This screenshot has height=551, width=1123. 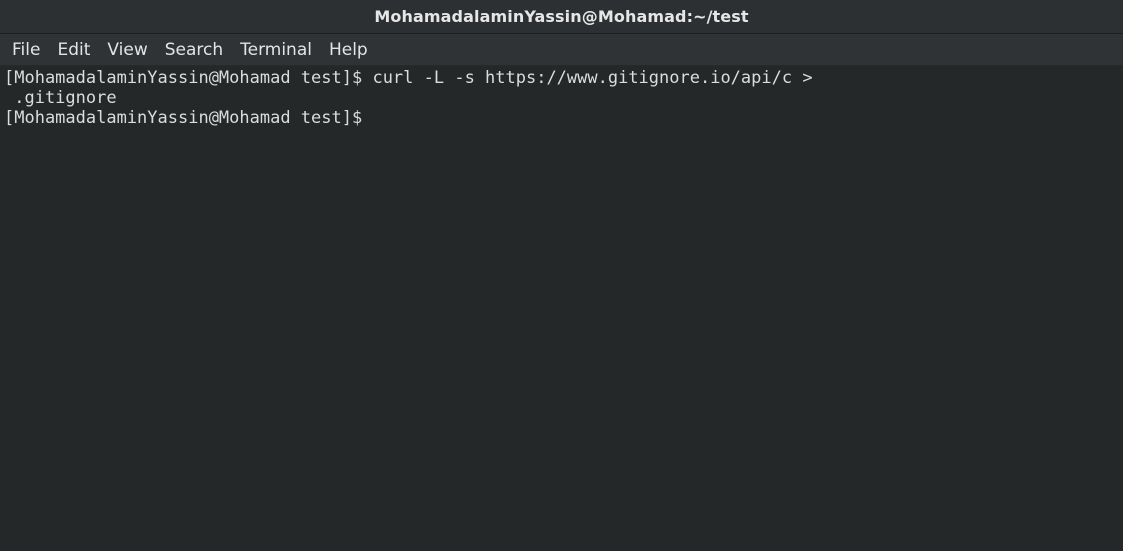 I want to click on menu-edit: Edit, so click(x=73, y=50).